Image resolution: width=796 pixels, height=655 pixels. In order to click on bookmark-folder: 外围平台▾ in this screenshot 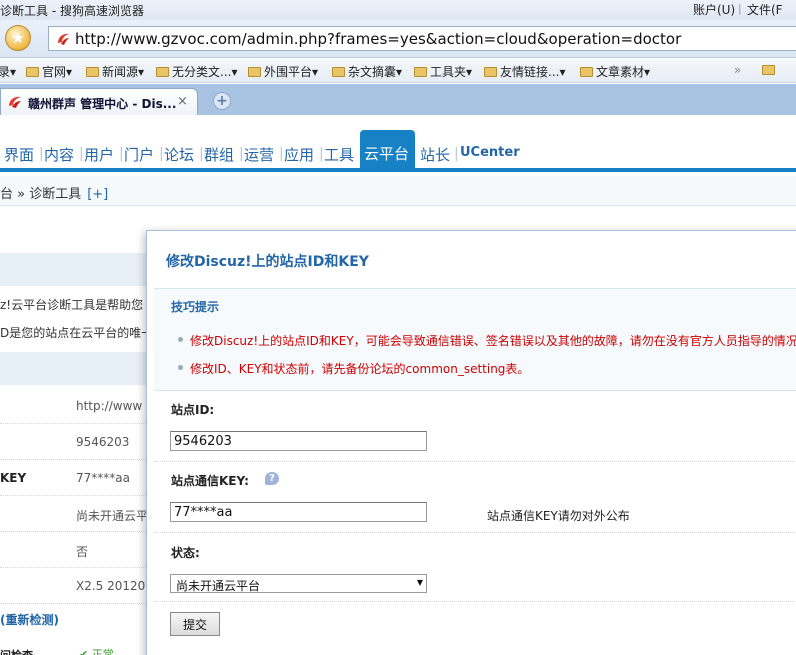, I will do `click(283, 71)`.